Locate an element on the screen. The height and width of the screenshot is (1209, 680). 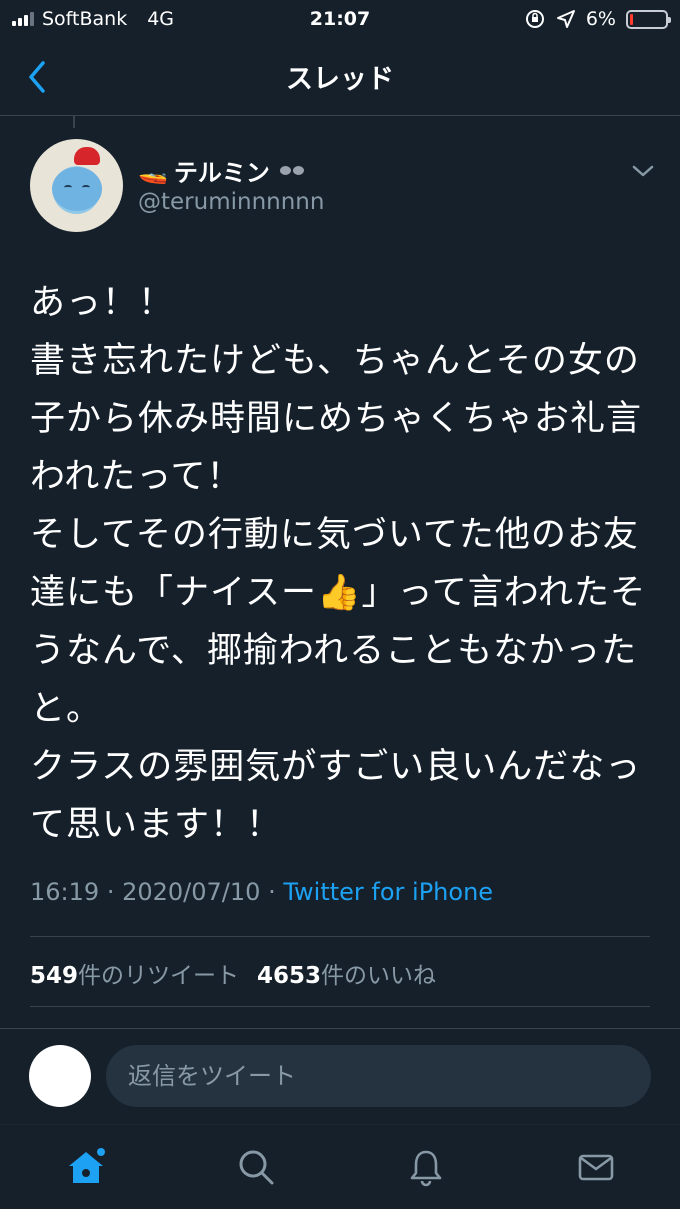
home-icon is located at coordinates (87, 1165).